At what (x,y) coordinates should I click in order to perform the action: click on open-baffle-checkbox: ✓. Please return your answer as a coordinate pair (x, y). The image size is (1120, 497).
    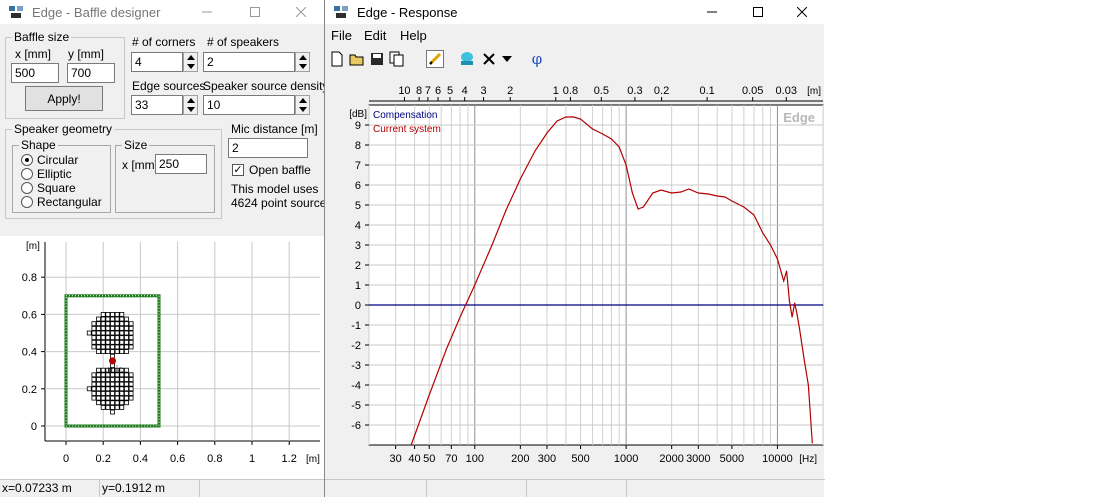
    Looking at the image, I should click on (238, 170).